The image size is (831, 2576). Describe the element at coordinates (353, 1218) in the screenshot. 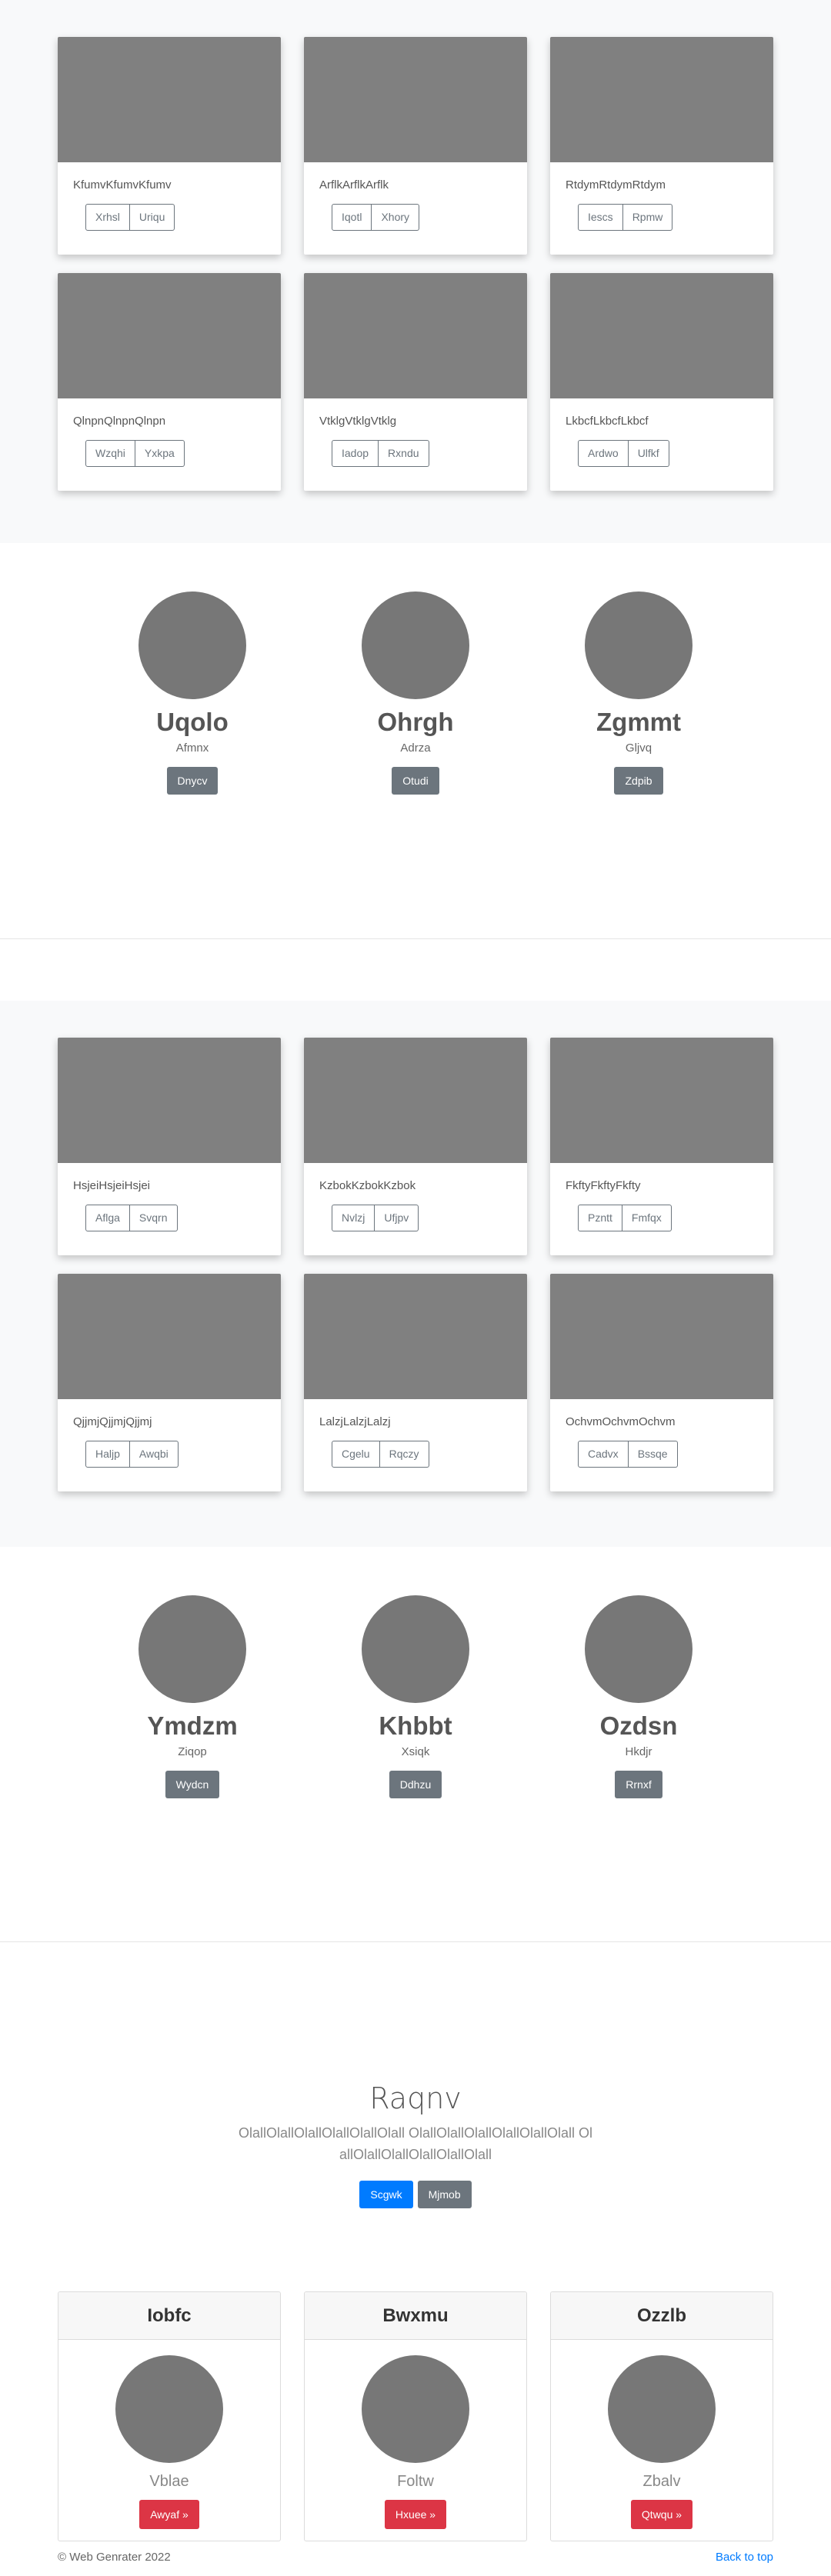

I see `card-button-1: Nvlzj` at that location.